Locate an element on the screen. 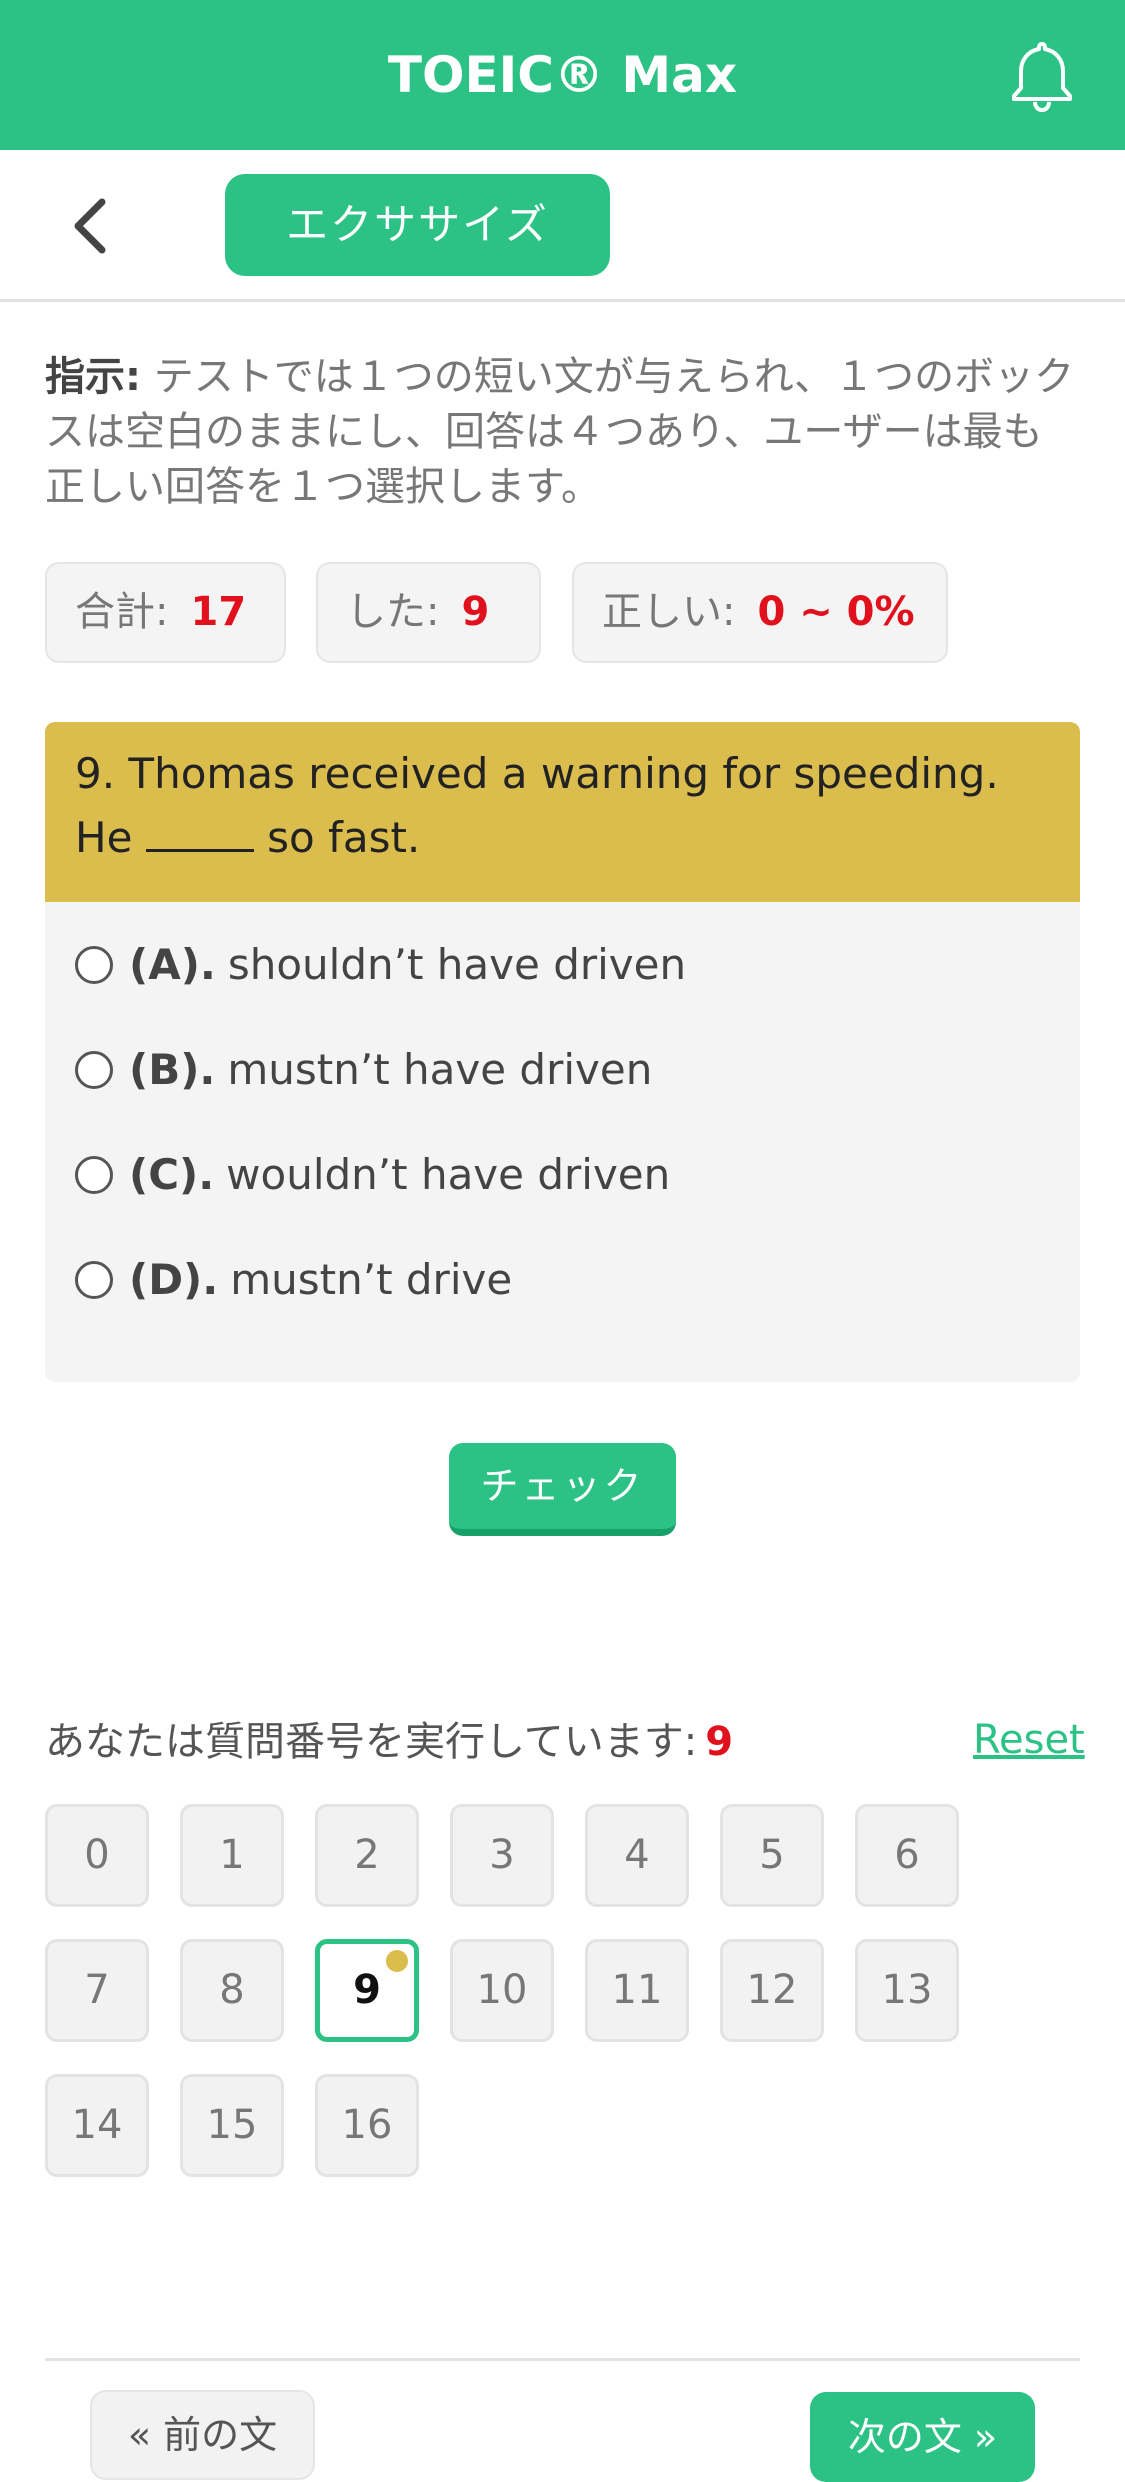 This screenshot has width=1125, height=2482. check-button: チェック is located at coordinates (562, 1489).